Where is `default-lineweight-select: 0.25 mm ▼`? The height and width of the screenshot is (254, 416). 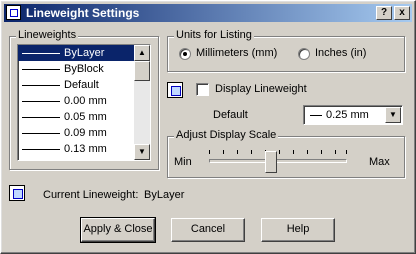 default-lineweight-select: 0.25 mm ▼ is located at coordinates (353, 115).